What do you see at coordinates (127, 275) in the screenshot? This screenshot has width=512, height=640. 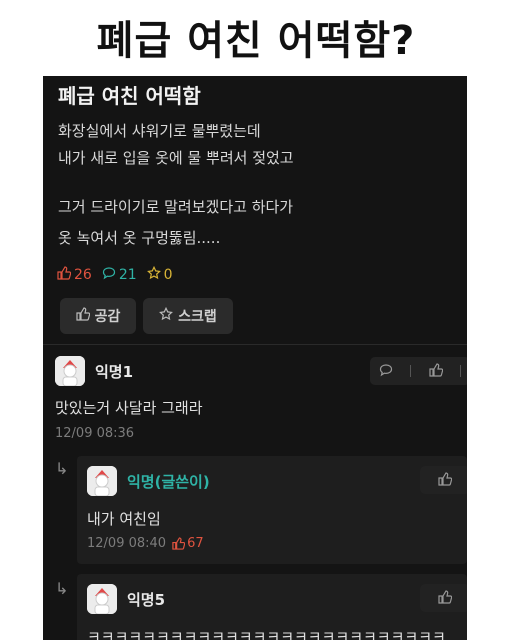 I see `comment-count-value: 21` at bounding box center [127, 275].